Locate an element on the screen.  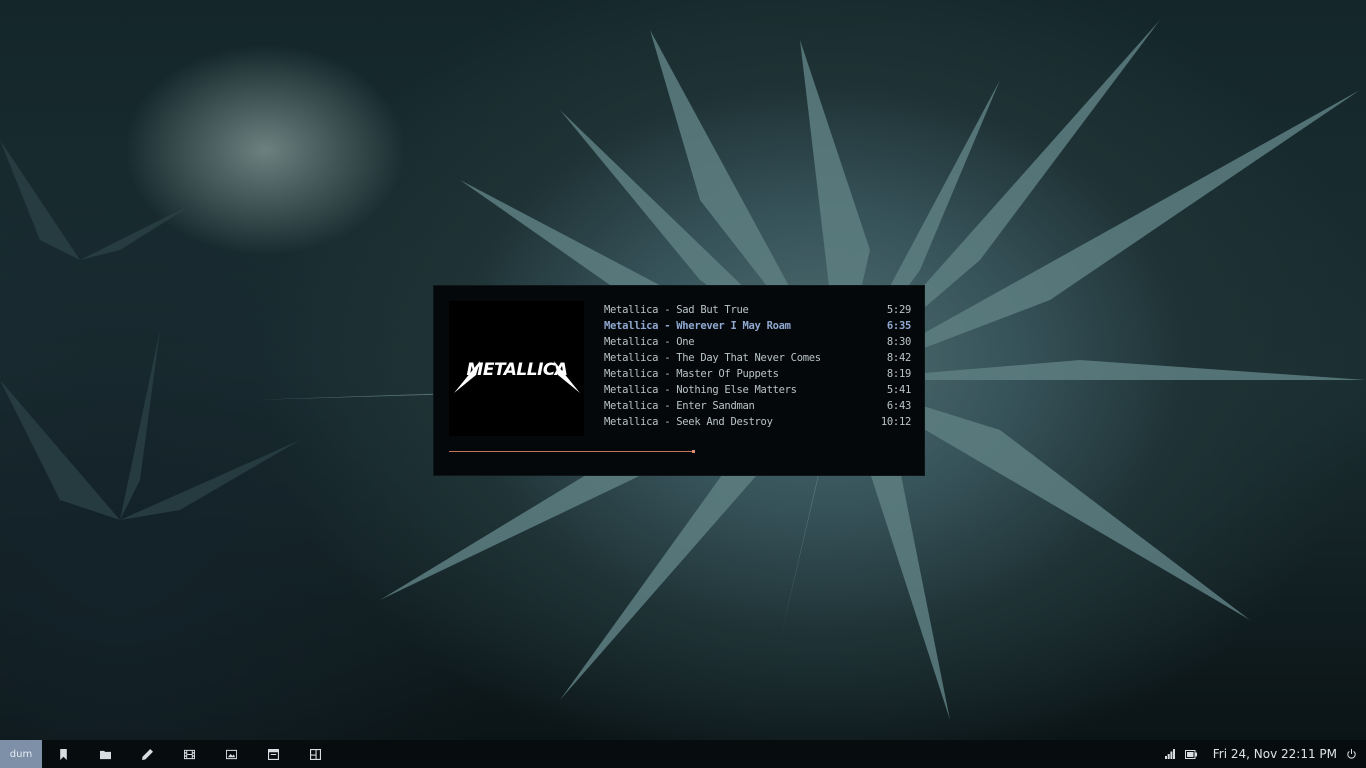
image-viewer-launcher is located at coordinates (231, 754).